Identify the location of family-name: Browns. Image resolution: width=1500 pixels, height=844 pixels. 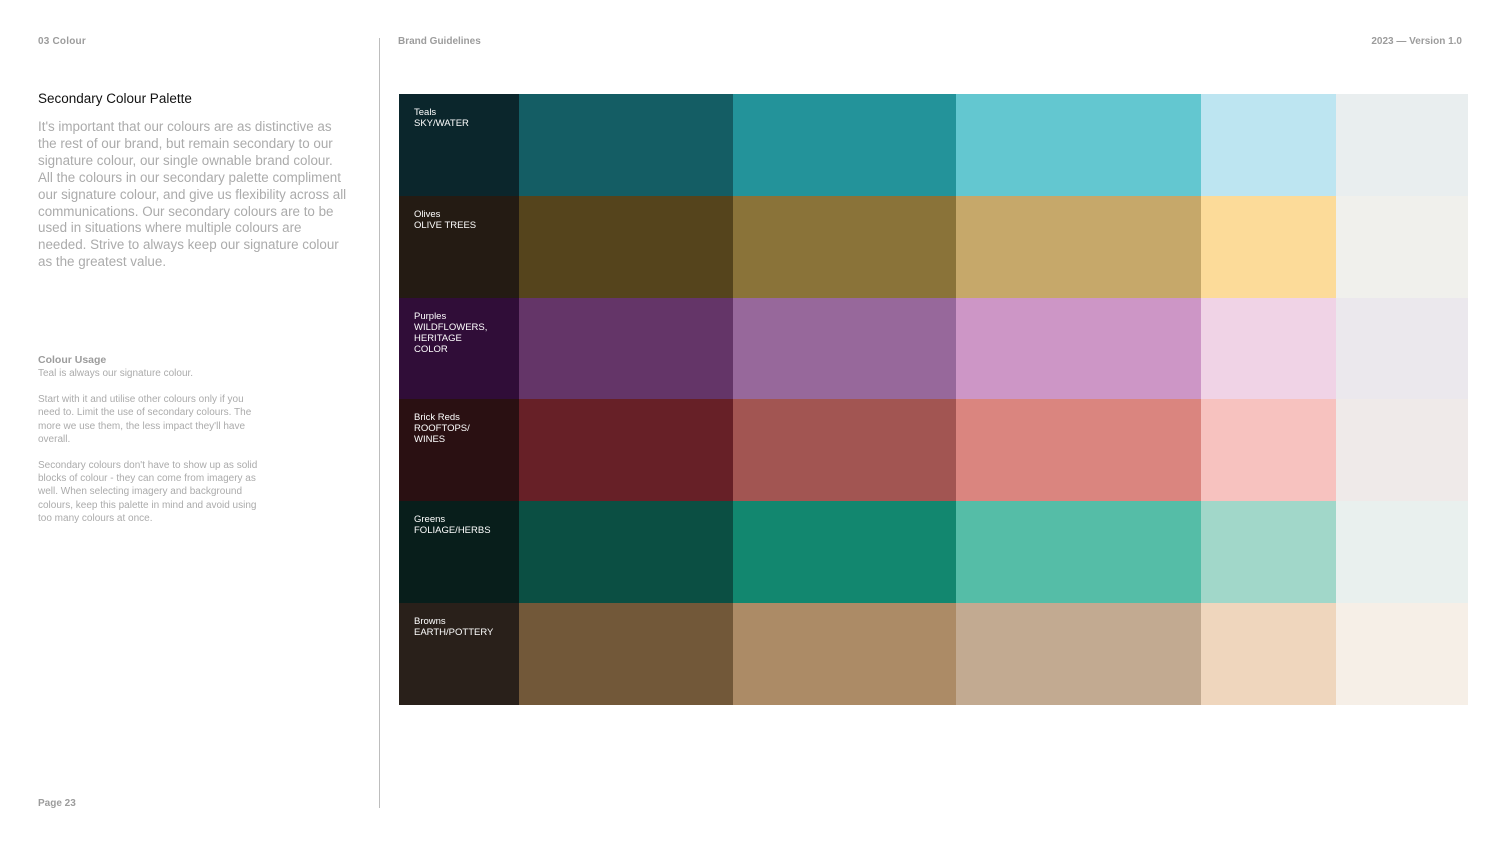
(430, 622).